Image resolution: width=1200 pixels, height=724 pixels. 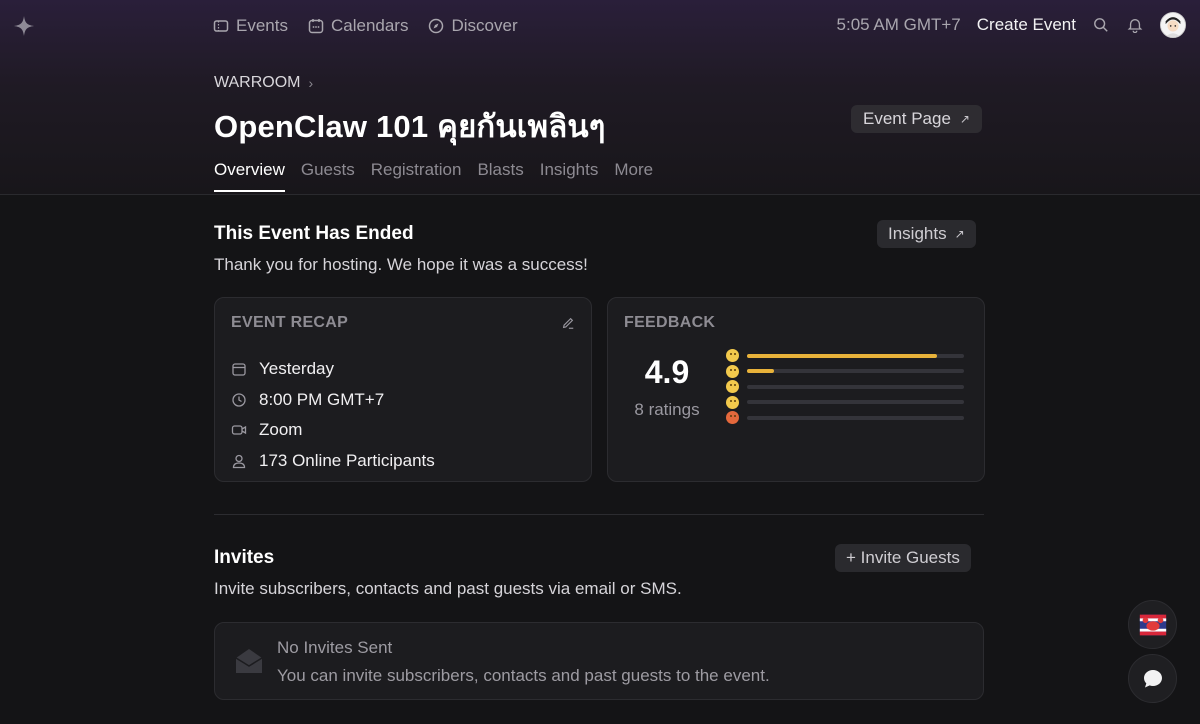 I want to click on invites-title: Invites, so click(x=244, y=557).